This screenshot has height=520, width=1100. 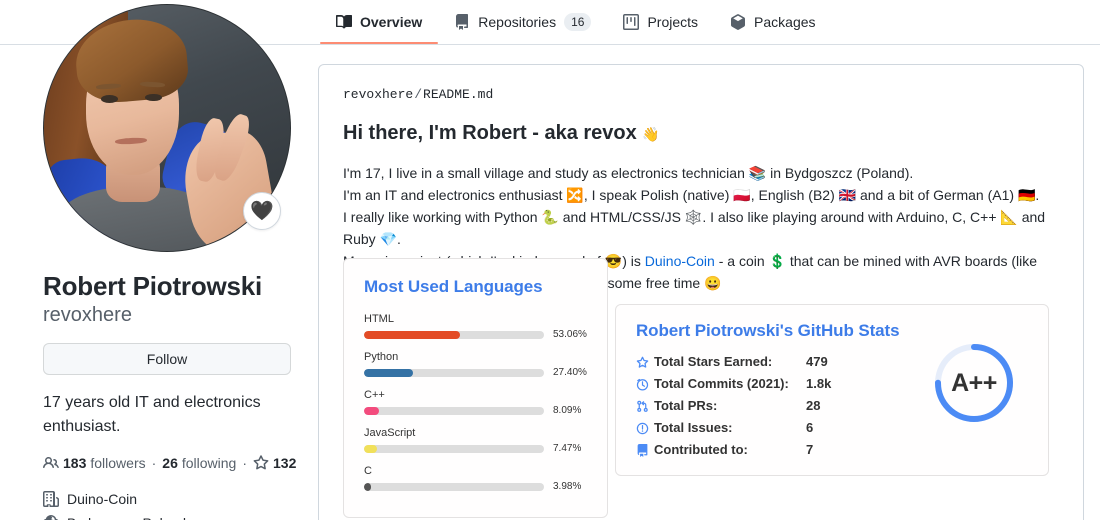 What do you see at coordinates (390, 433) in the screenshot?
I see `language-name: JavaScript` at bounding box center [390, 433].